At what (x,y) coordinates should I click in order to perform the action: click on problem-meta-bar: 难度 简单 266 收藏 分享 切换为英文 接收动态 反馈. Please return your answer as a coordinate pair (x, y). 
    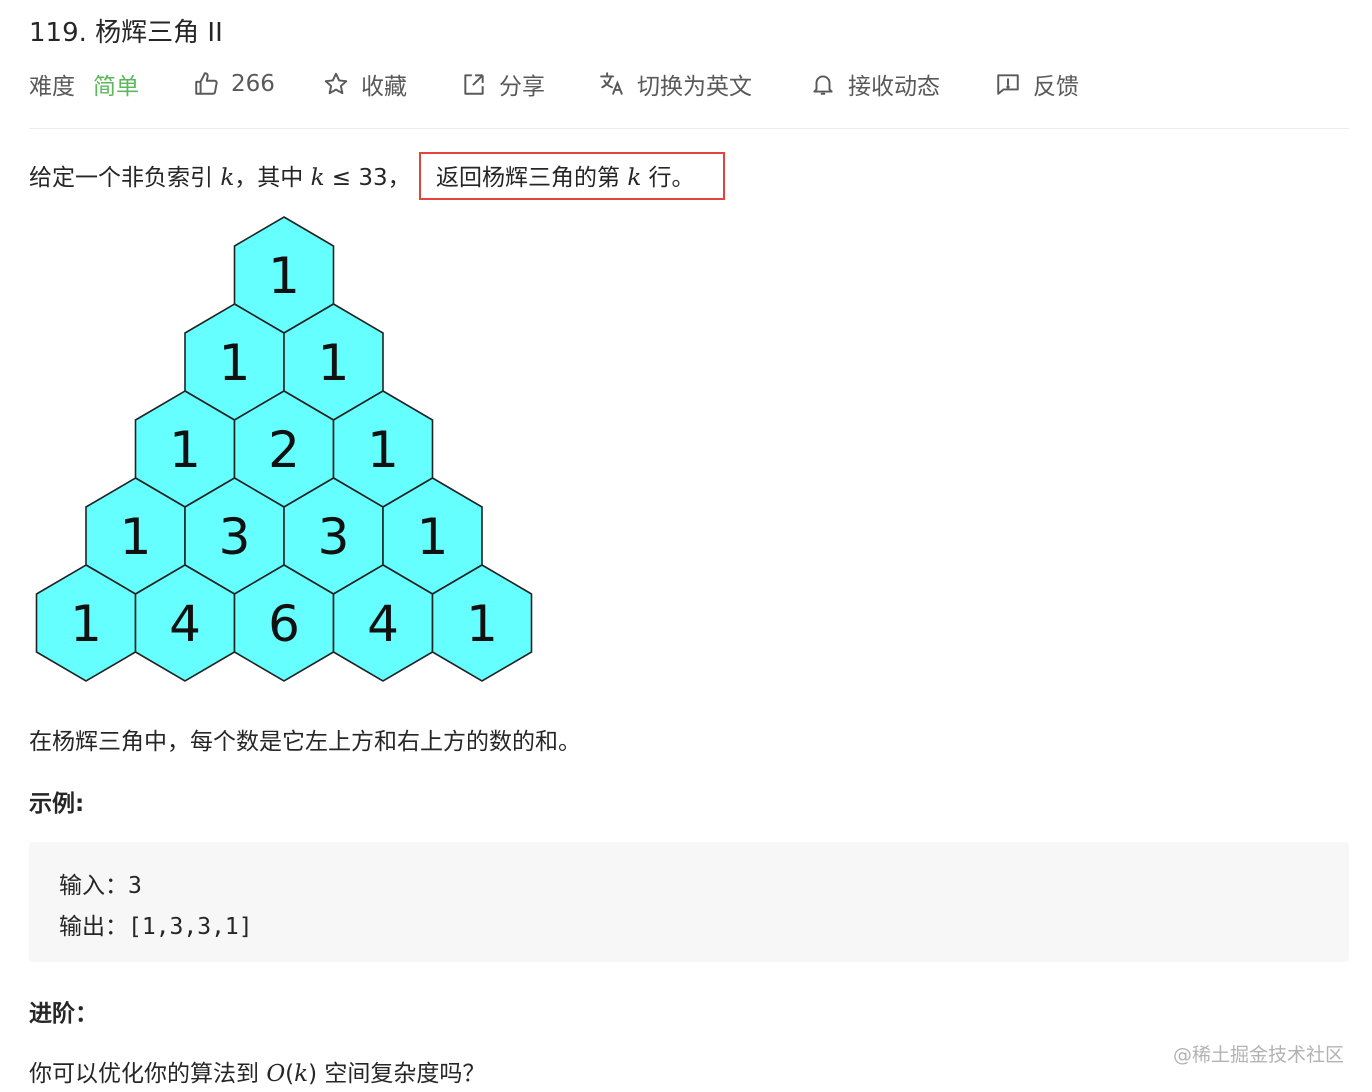
    Looking at the image, I should click on (689, 84).